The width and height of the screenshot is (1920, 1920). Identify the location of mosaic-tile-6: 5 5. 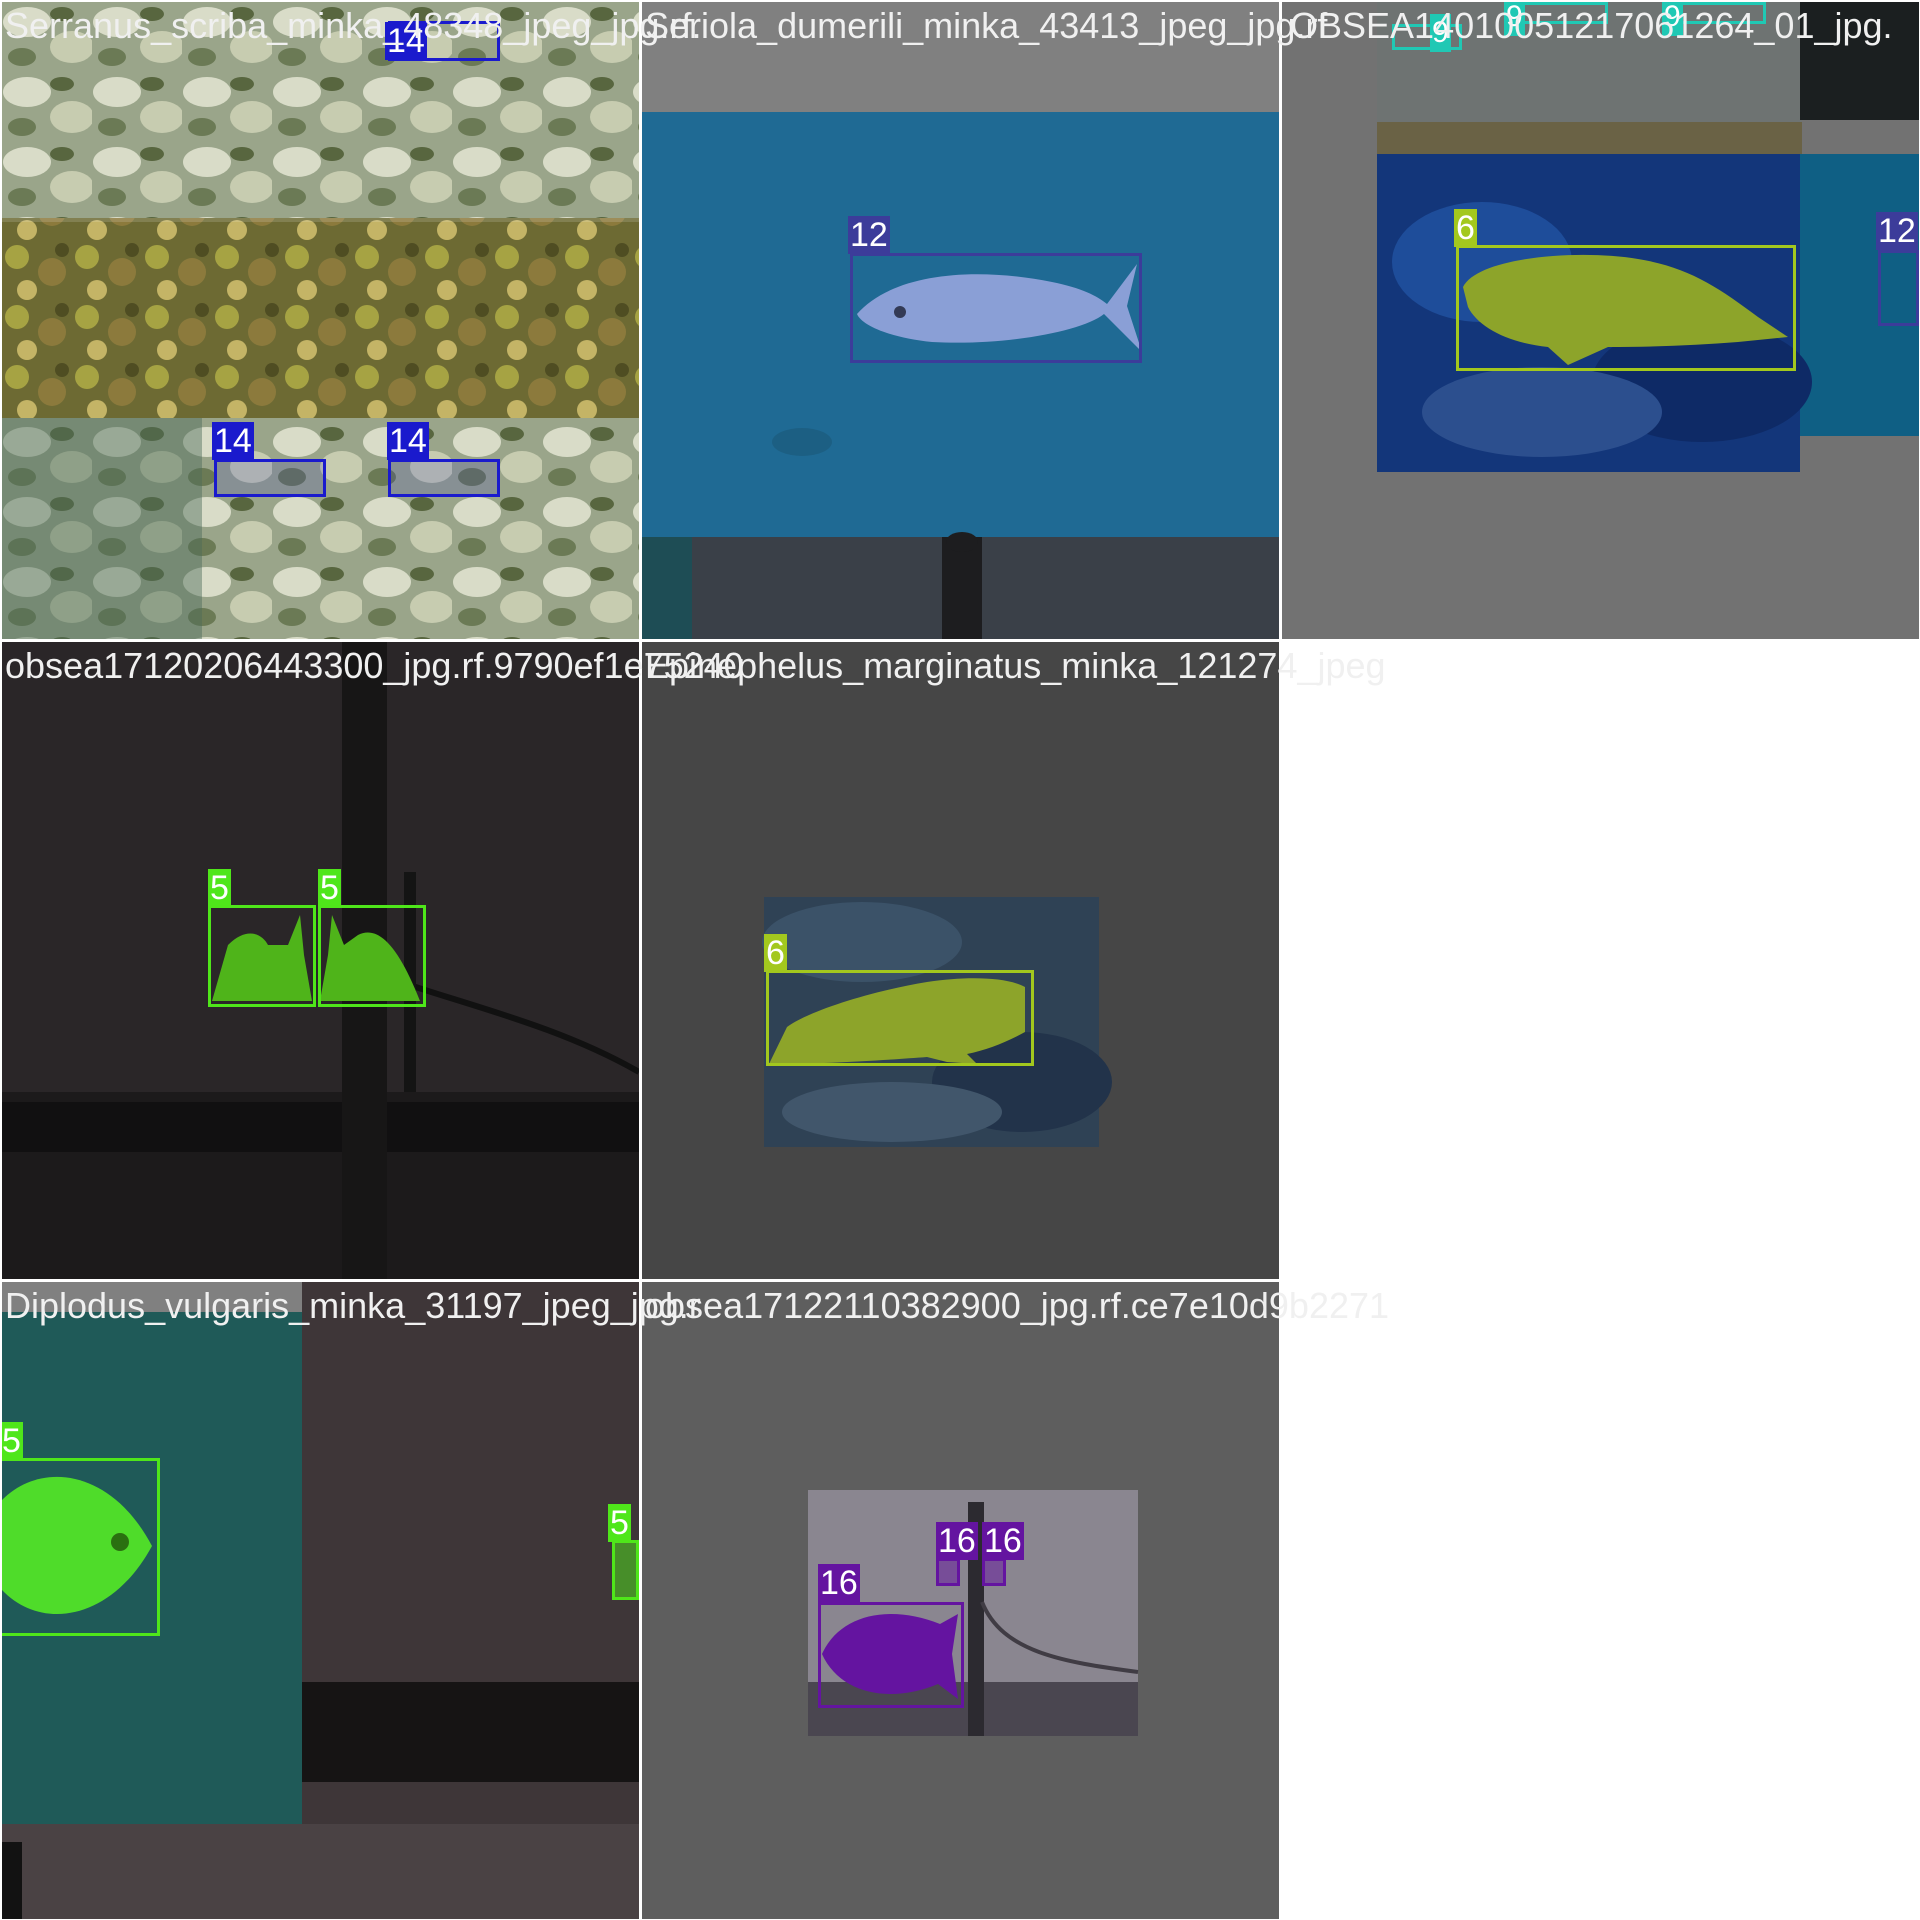
(320, 1600).